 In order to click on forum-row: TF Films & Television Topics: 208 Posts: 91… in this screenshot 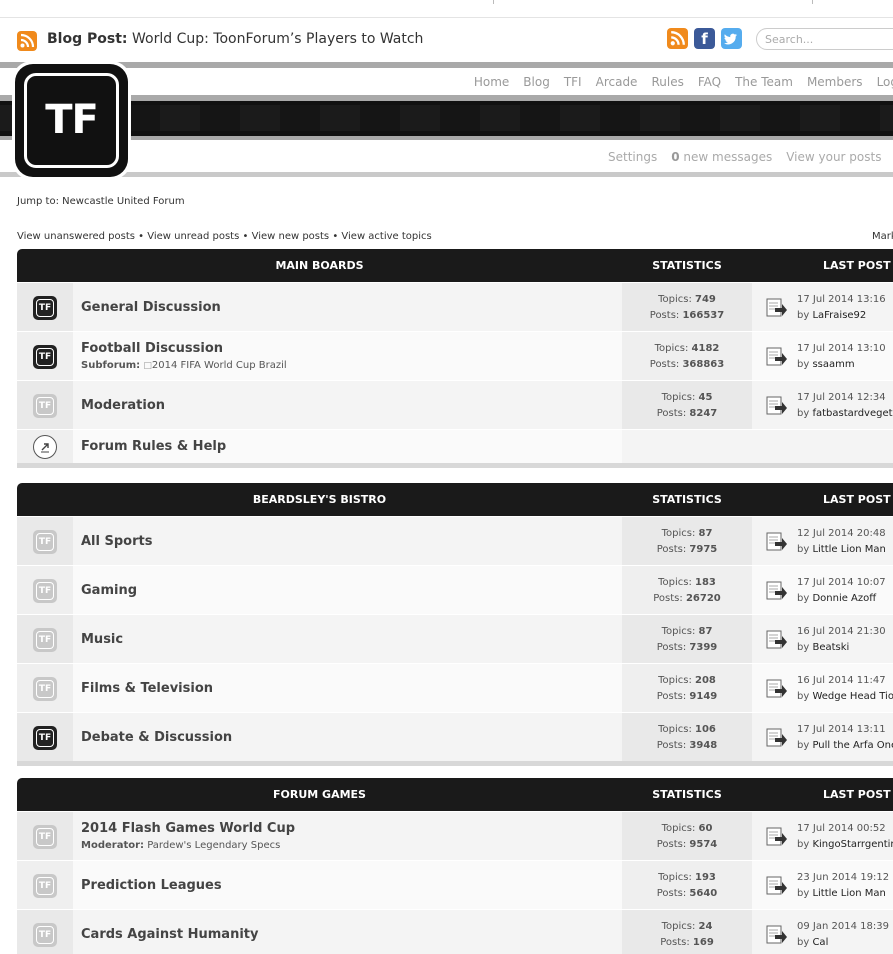, I will do `click(455, 687)`.